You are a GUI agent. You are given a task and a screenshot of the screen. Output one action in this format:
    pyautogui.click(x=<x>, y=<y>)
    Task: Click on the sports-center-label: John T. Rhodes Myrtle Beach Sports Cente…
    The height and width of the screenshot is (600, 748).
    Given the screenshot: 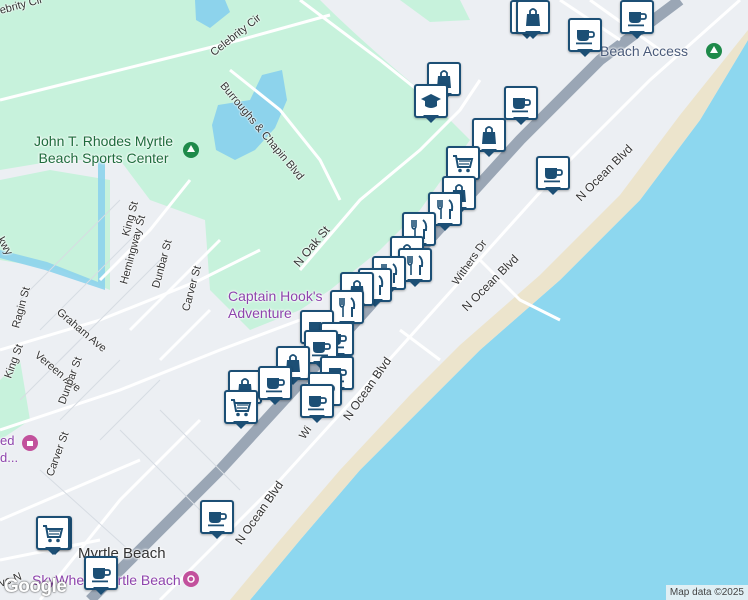 What is the action you would take?
    pyautogui.click(x=104, y=149)
    